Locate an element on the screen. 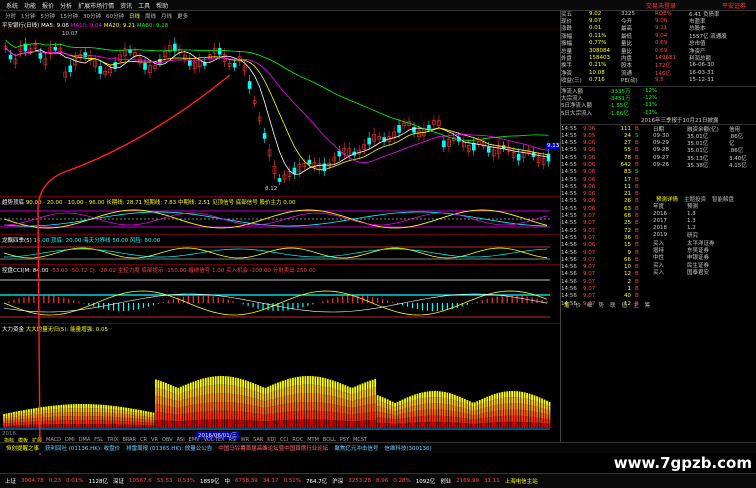 The image size is (756, 488). quote-row: 收益(三) 0.716 PE(动) 9.5 15-12-31 is located at coordinates (658, 80).